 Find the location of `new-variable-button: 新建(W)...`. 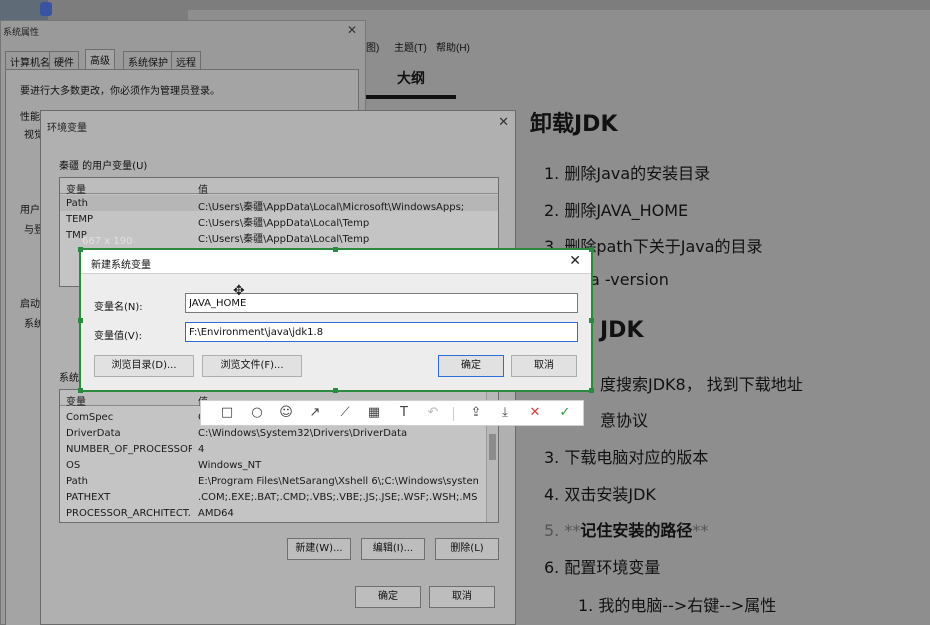

new-variable-button: 新建(W)... is located at coordinates (319, 549).